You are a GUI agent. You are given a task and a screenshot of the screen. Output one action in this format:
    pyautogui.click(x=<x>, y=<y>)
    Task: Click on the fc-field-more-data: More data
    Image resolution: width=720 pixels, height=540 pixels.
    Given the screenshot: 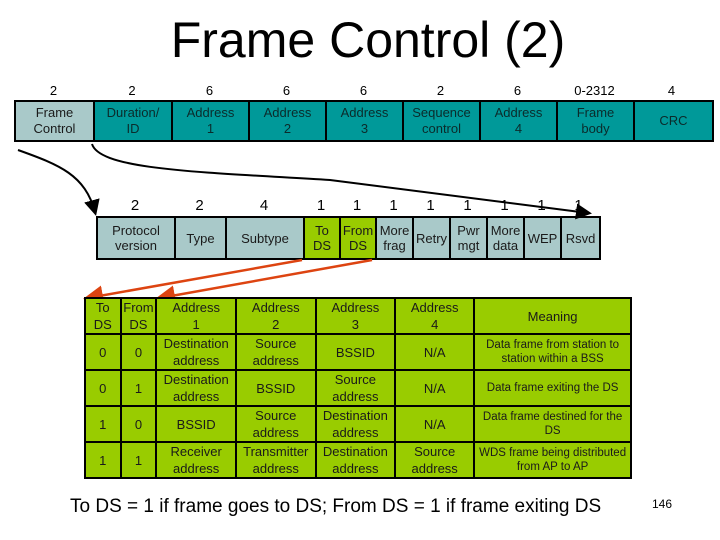 What is the action you would take?
    pyautogui.click(x=506, y=238)
    